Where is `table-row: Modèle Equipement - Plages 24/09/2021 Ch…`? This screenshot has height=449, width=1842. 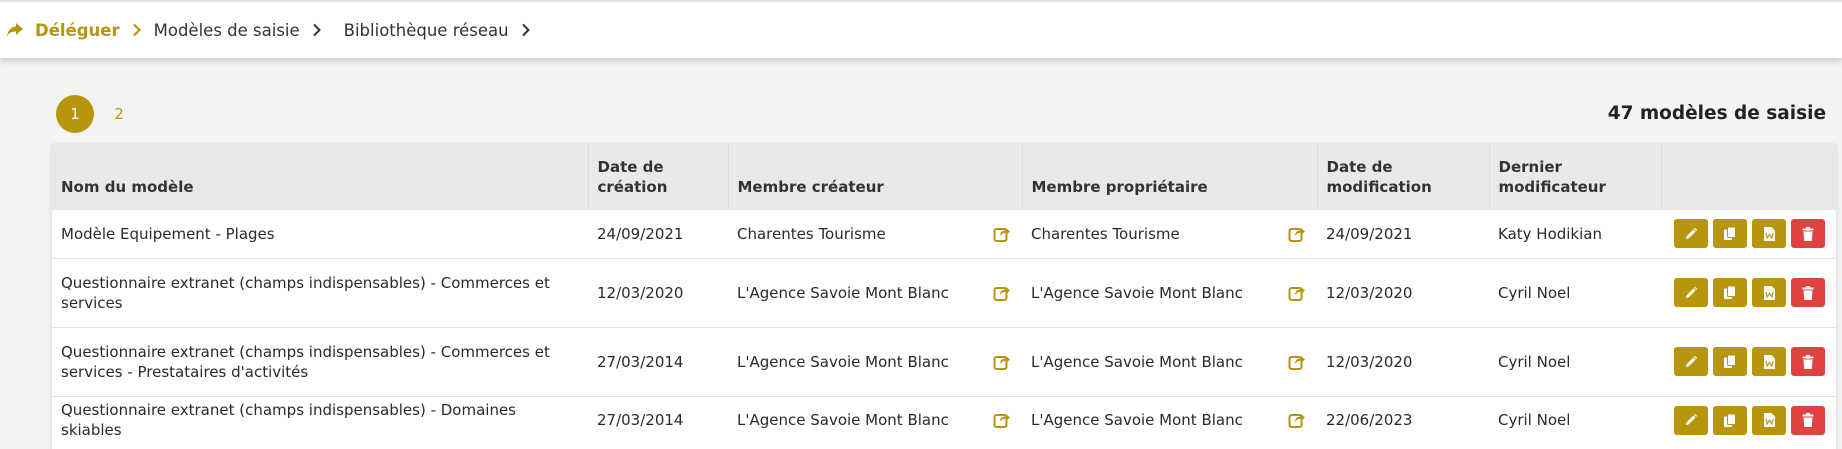 table-row: Modèle Equipement - Plages 24/09/2021 Ch… is located at coordinates (944, 233).